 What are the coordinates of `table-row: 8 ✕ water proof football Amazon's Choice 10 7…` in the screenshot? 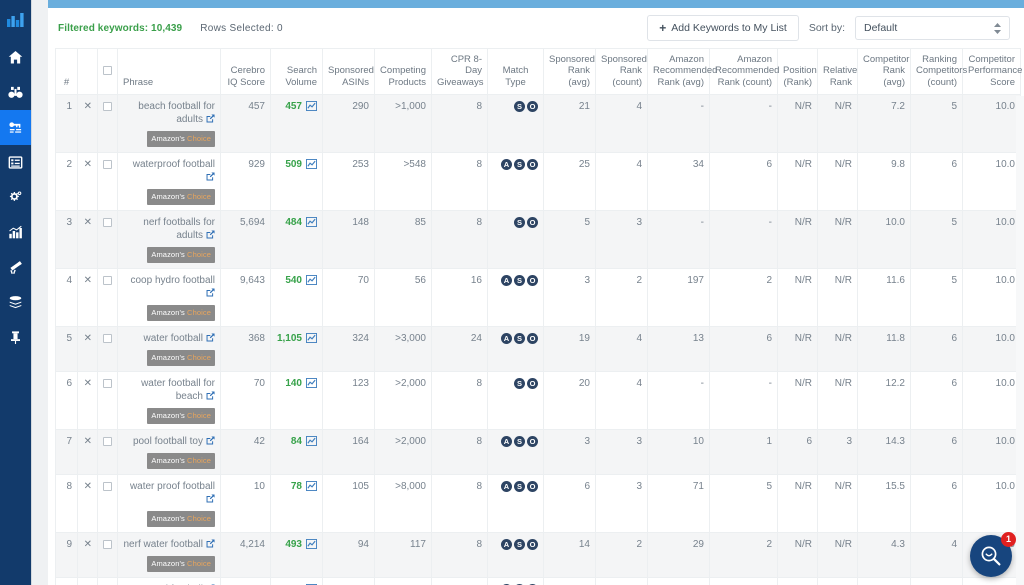 It's located at (538, 503).